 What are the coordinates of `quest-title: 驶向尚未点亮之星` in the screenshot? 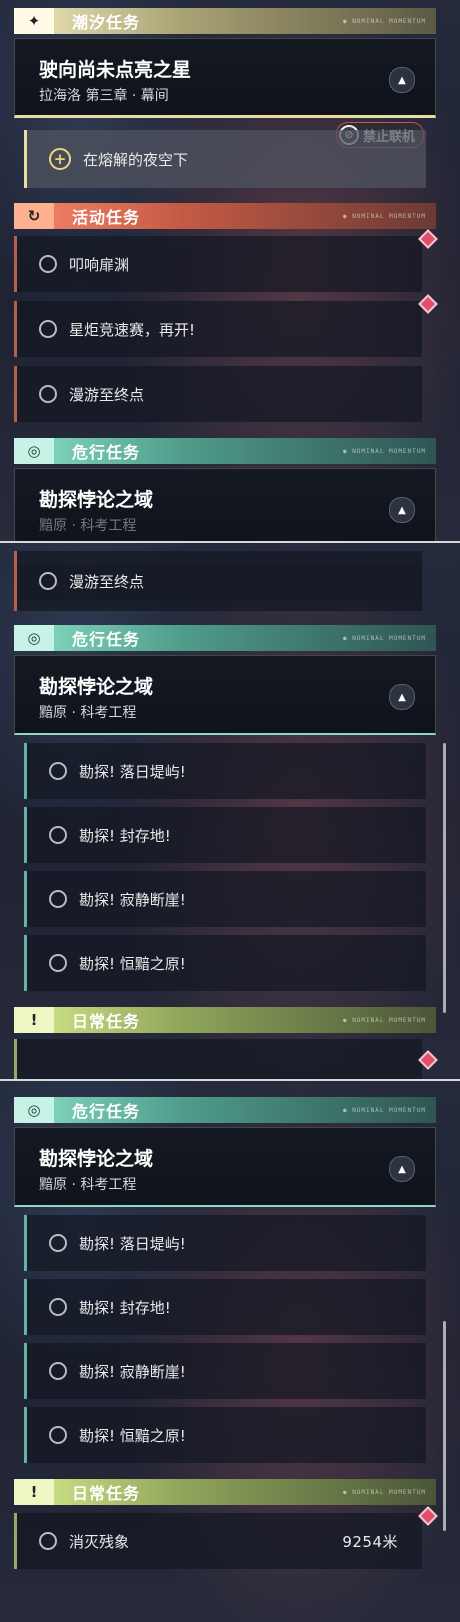 It's located at (115, 70).